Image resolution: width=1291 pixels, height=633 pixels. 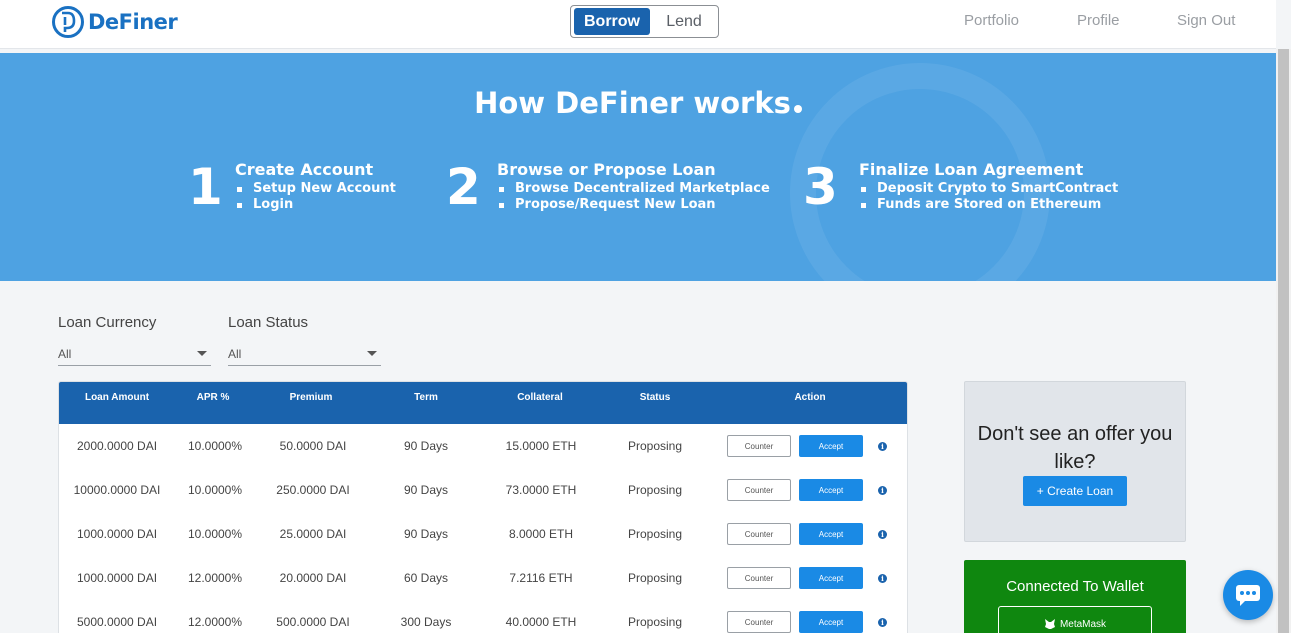 I want to click on definer-logo: DeFiner, so click(x=115, y=22).